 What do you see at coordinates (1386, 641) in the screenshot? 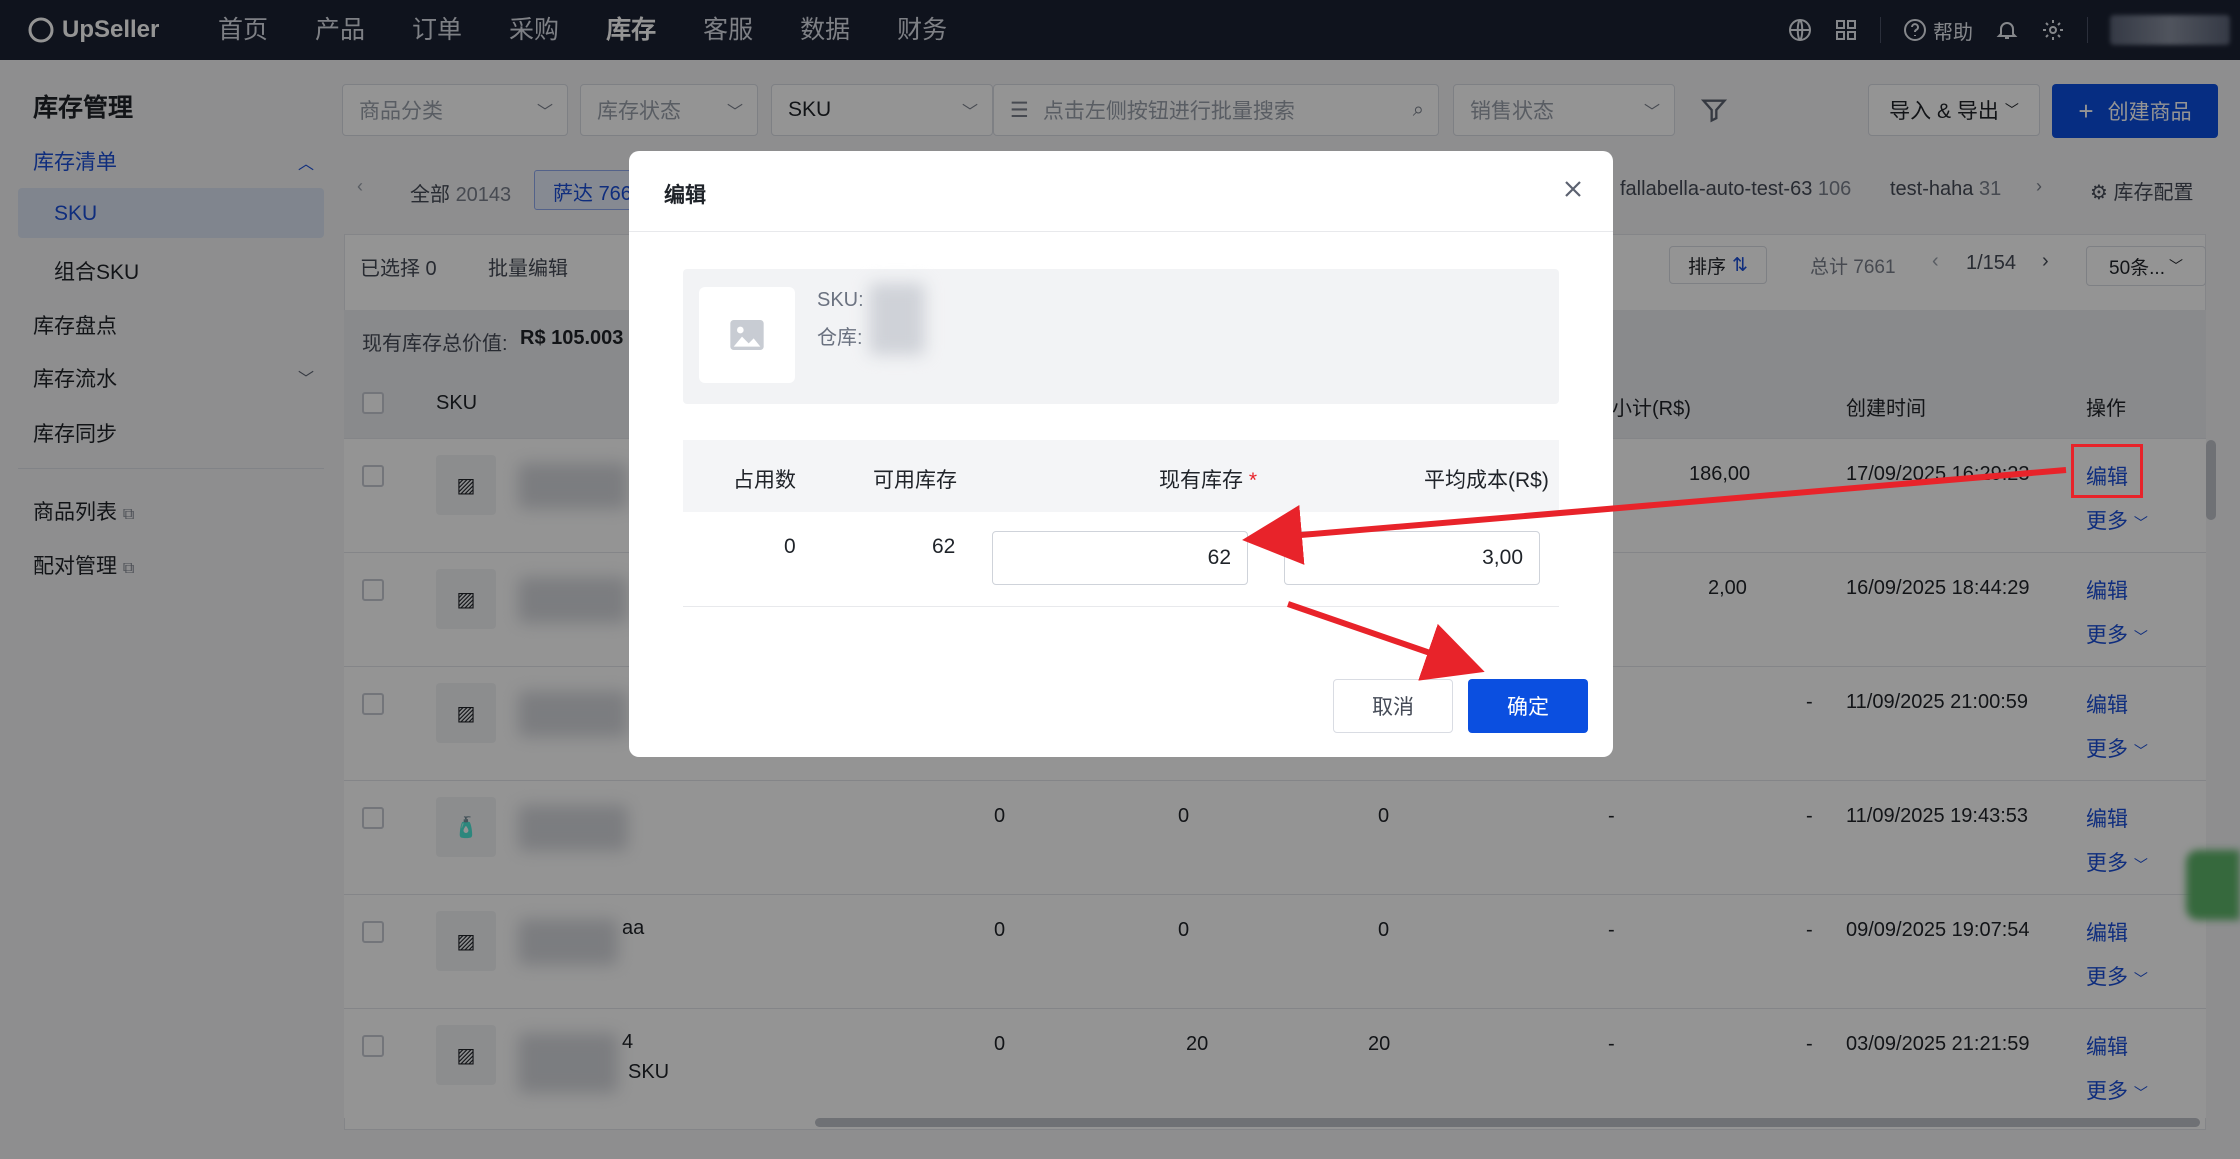
I see `arrow-to-confirm` at bounding box center [1386, 641].